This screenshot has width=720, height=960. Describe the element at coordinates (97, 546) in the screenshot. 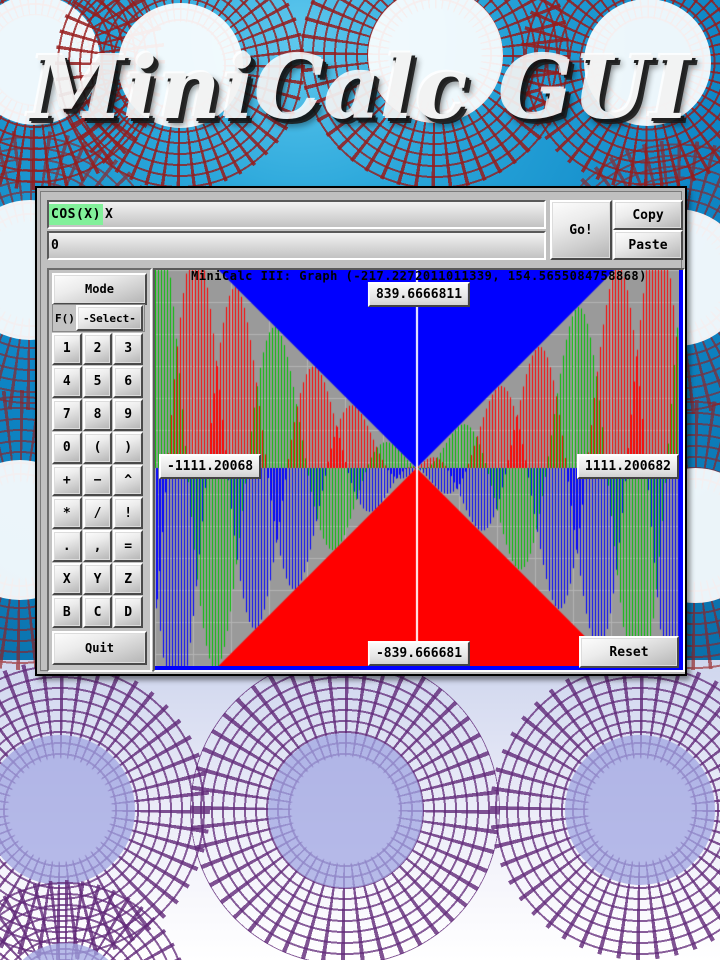

I see `key-comma: ,` at that location.